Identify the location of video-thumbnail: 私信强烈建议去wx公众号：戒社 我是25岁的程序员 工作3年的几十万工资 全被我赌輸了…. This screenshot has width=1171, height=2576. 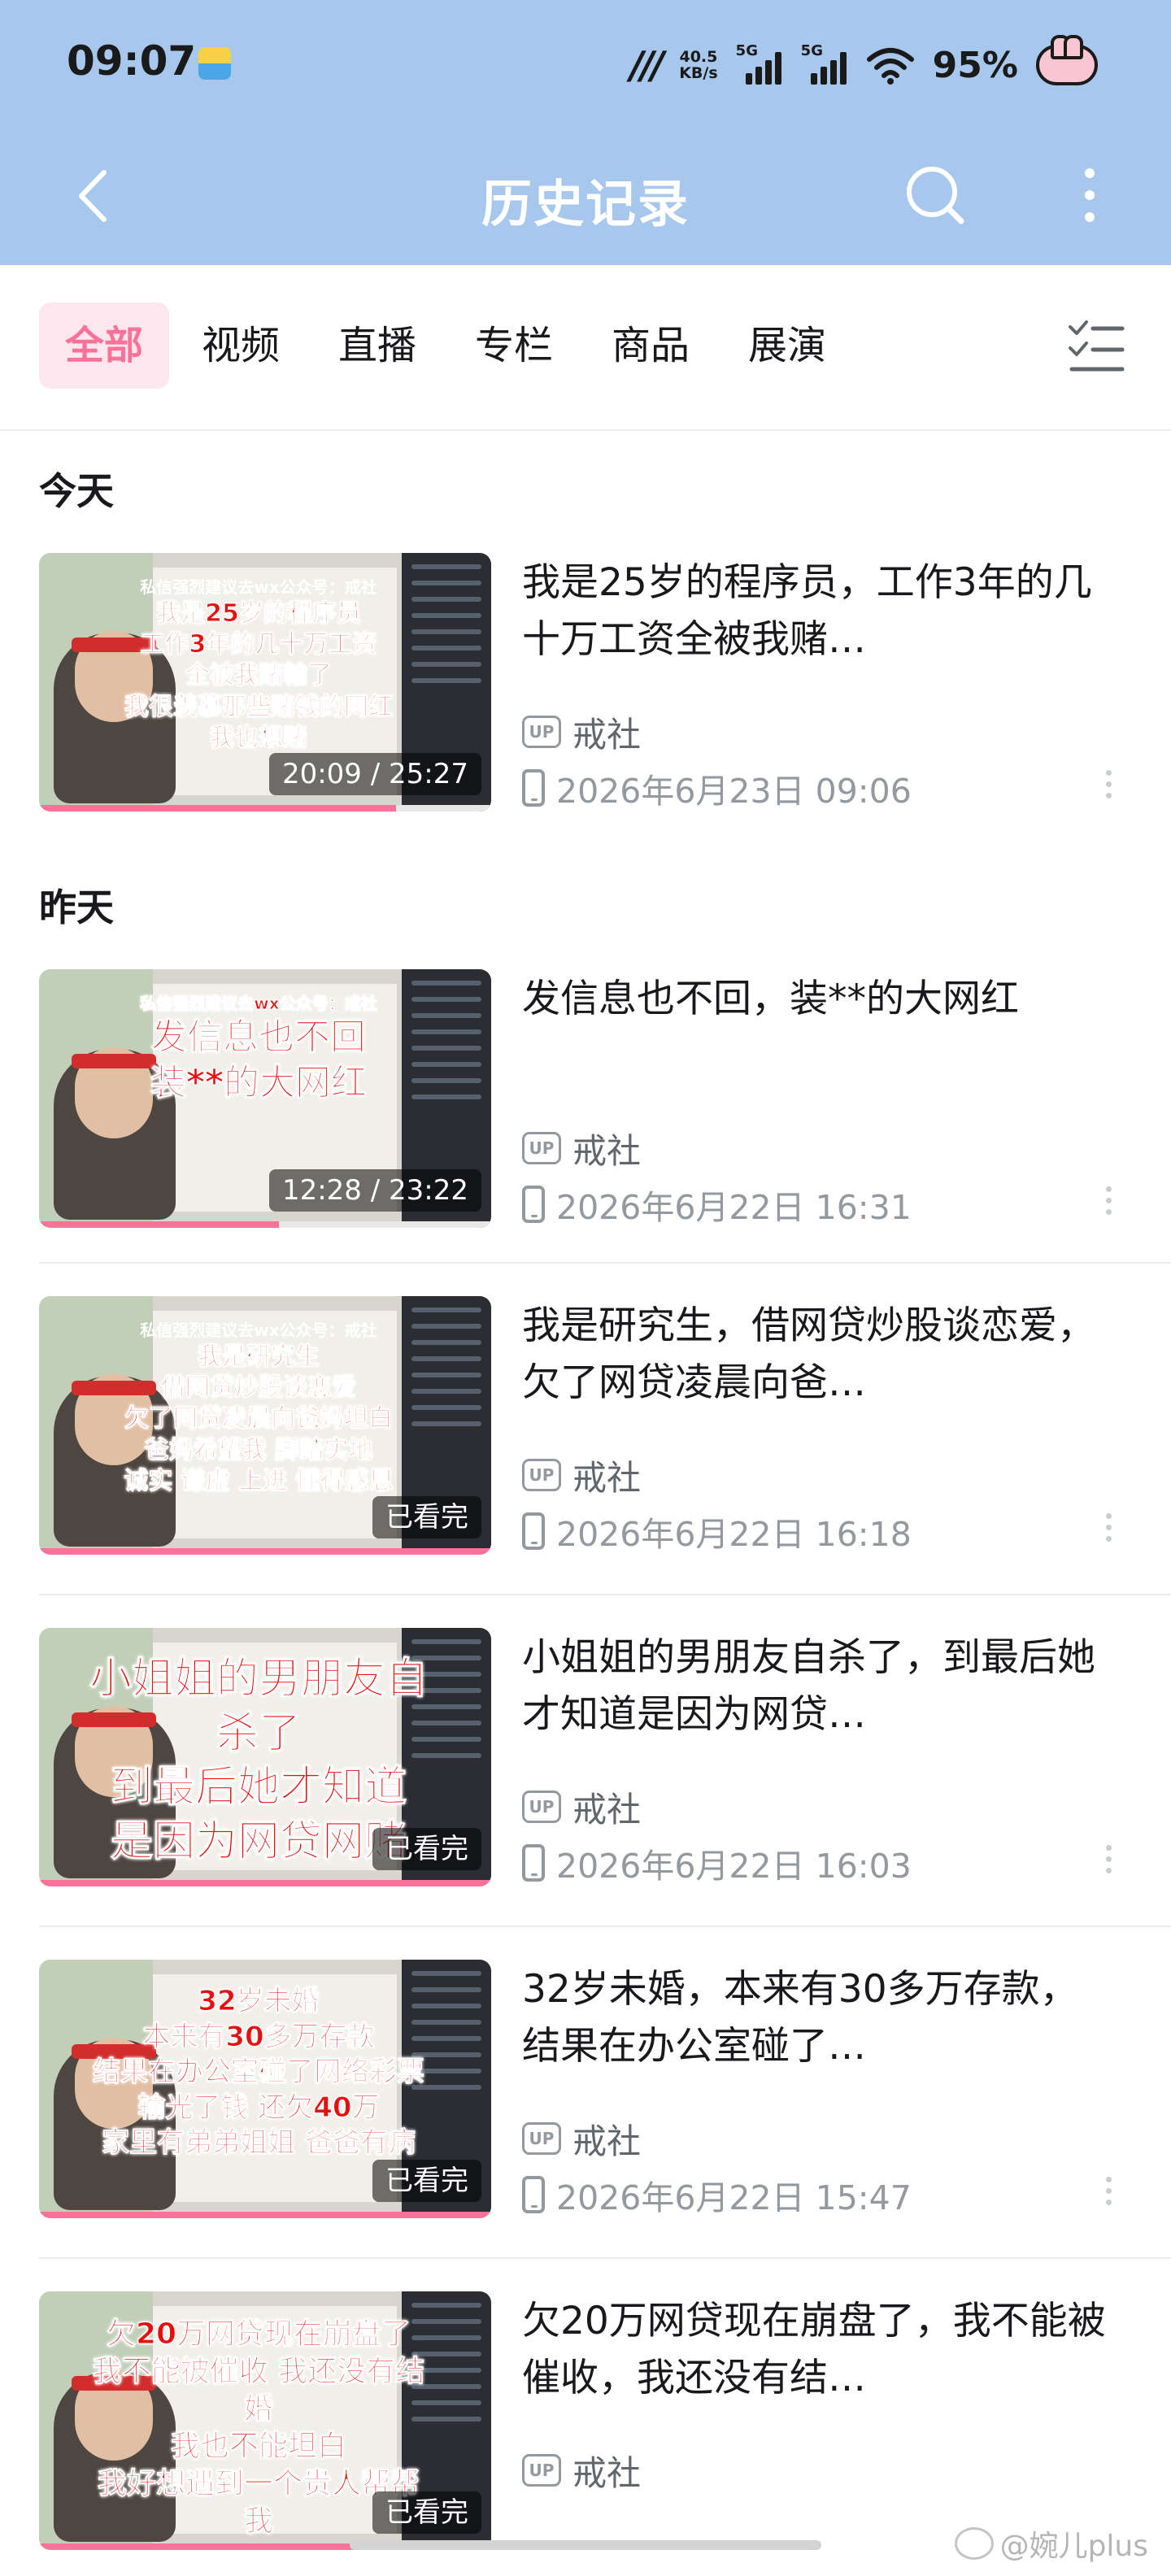
(265, 683).